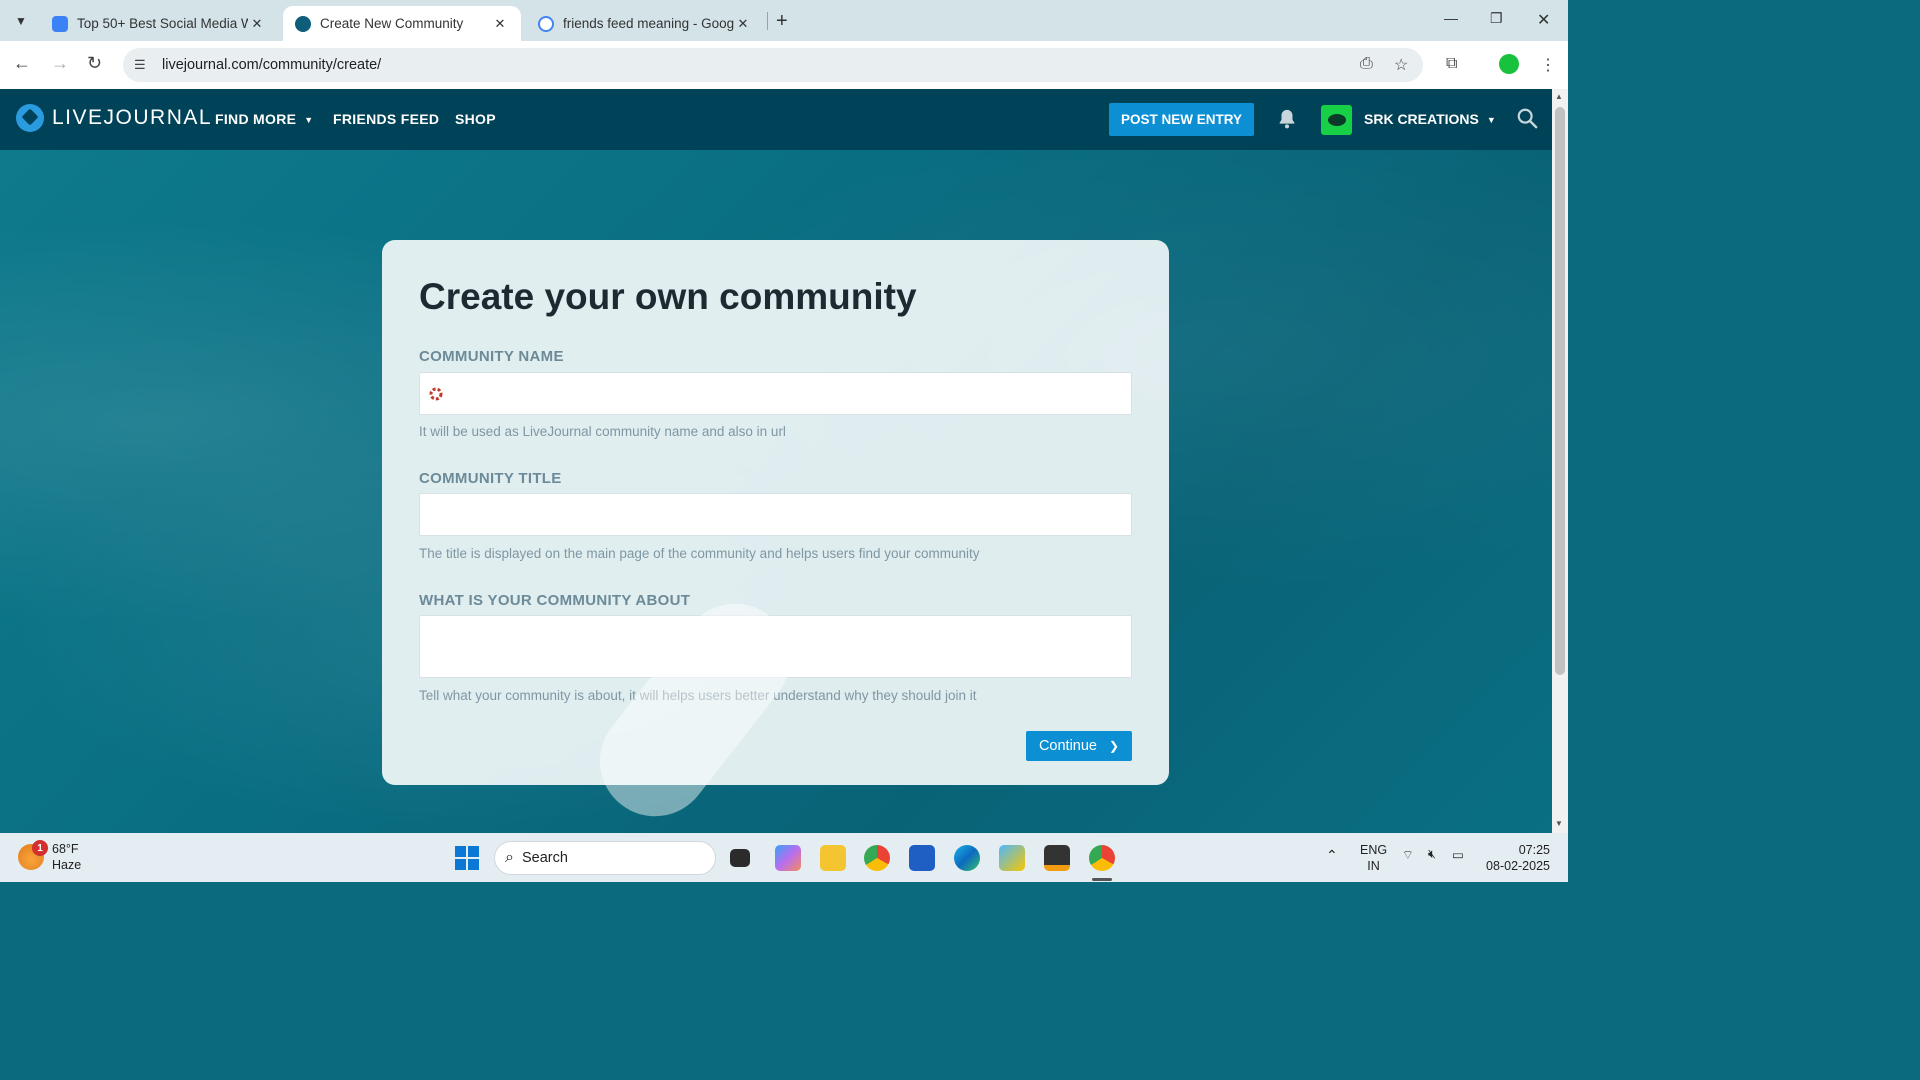  I want to click on weather-haze-icon: 1, so click(33, 855).